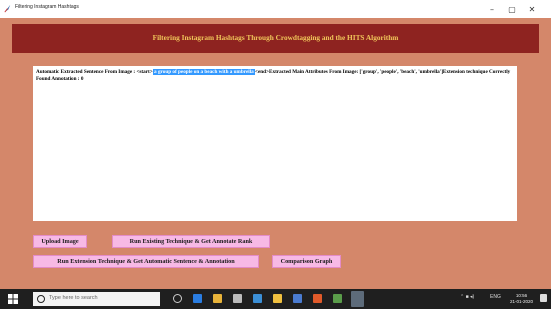 The width and height of the screenshot is (551, 309). Describe the element at coordinates (357, 299) in the screenshot. I see `python-app-icon` at that location.